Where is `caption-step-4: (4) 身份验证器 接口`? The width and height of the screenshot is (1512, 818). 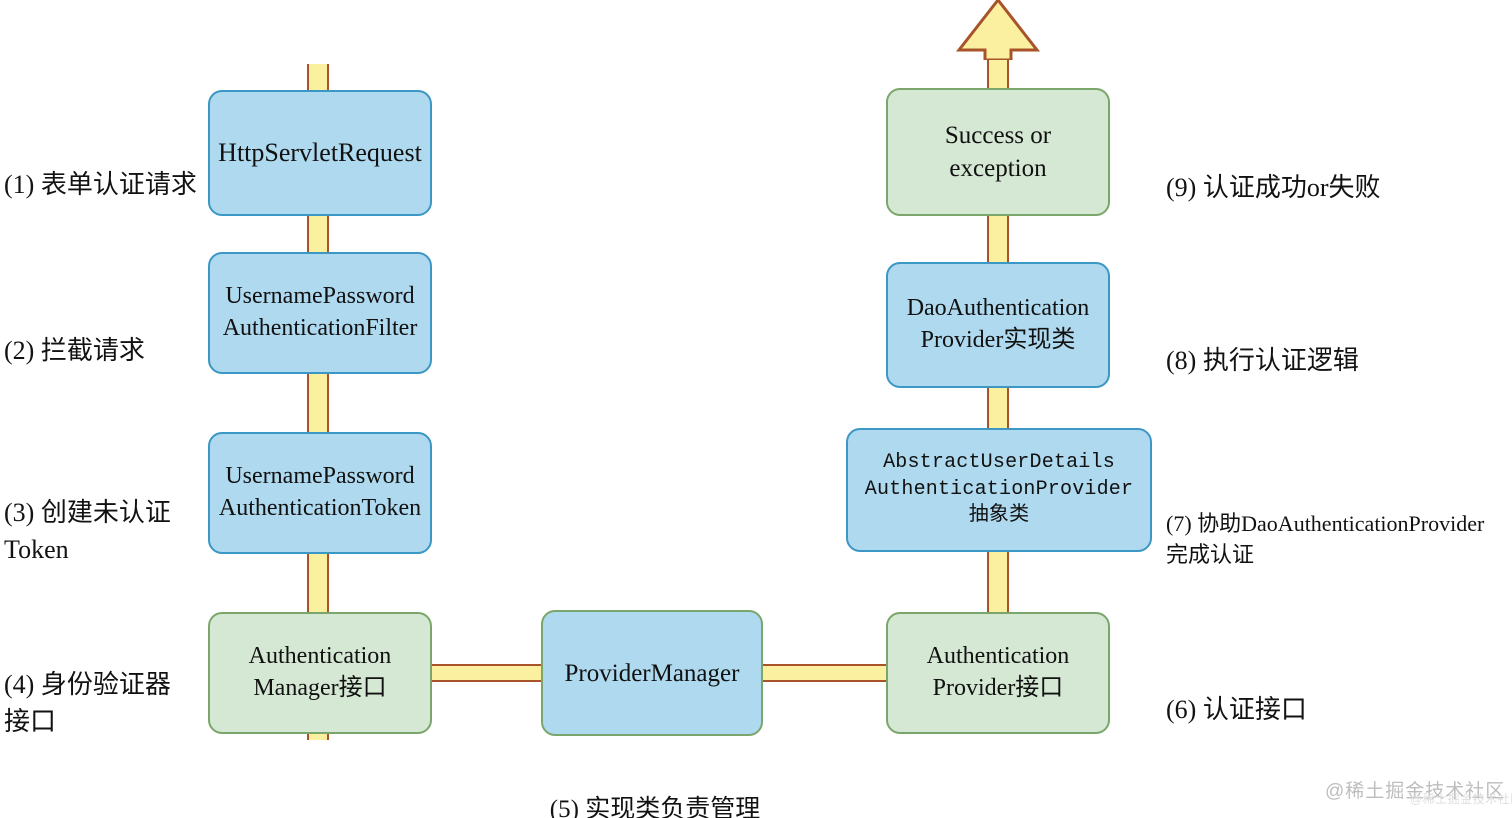
caption-step-4: (4) 身份验证器 接口 is located at coordinates (104, 704).